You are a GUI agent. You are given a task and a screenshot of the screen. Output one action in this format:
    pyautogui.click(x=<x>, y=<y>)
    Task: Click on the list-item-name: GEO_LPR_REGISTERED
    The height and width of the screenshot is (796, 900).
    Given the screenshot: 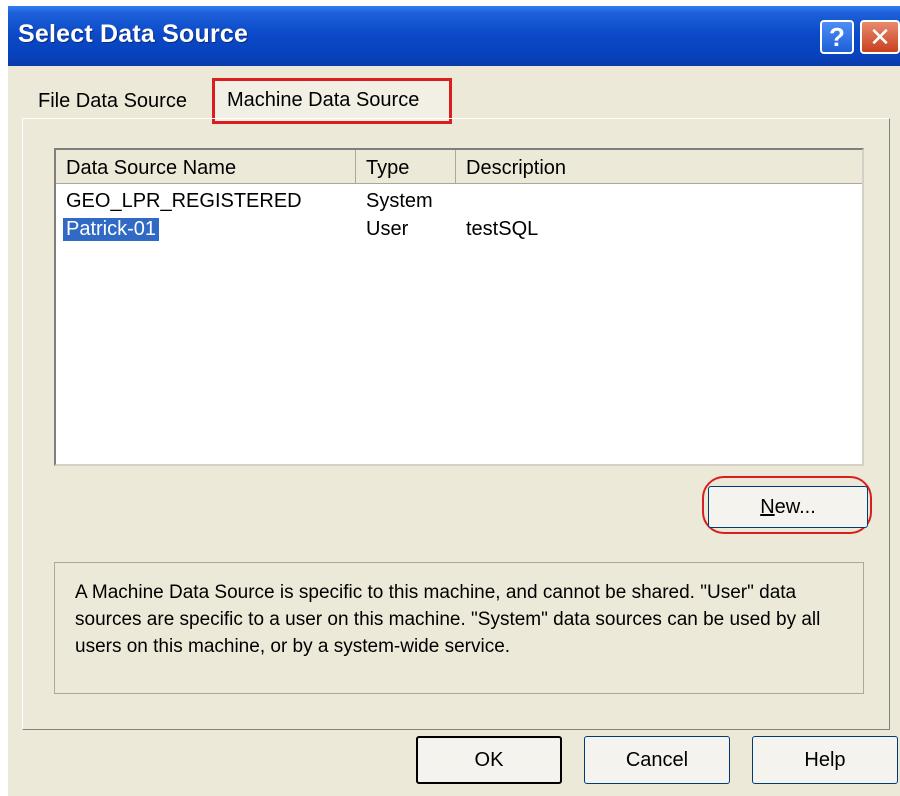 What is the action you would take?
    pyautogui.click(x=184, y=201)
    